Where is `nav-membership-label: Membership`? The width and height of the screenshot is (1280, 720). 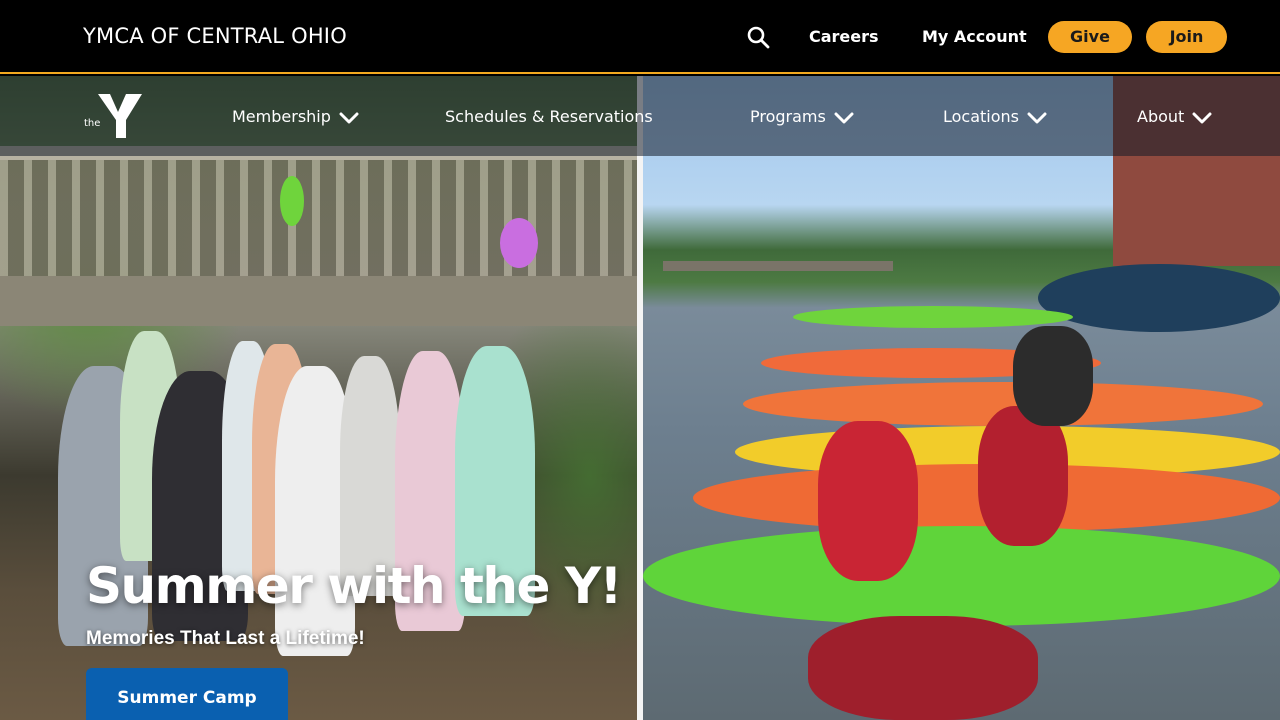
nav-membership-label: Membership is located at coordinates (281, 116).